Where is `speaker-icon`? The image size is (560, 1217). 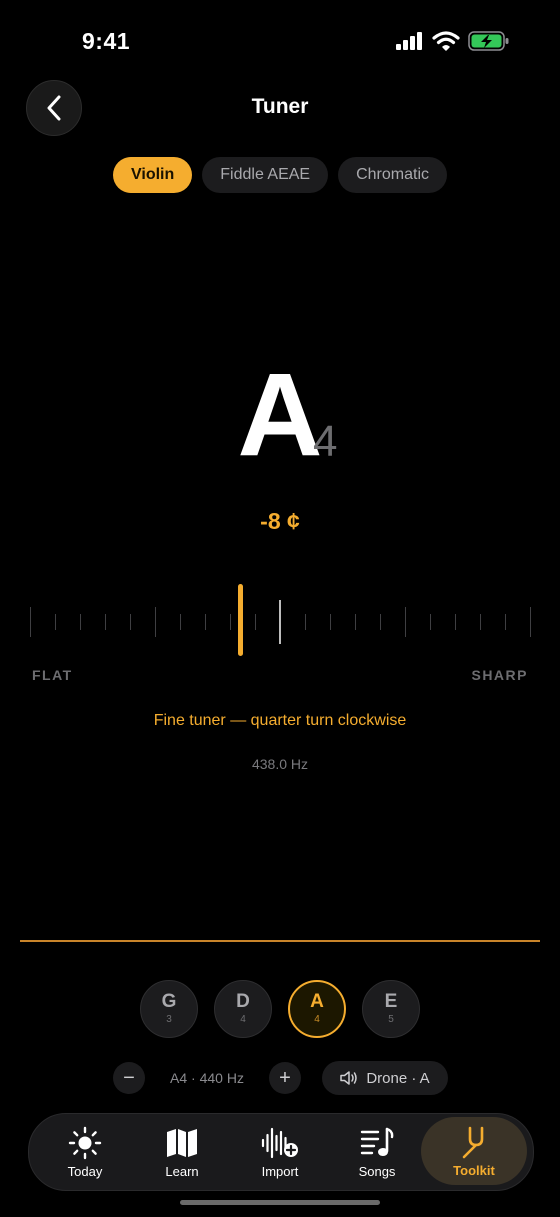 speaker-icon is located at coordinates (349, 1078).